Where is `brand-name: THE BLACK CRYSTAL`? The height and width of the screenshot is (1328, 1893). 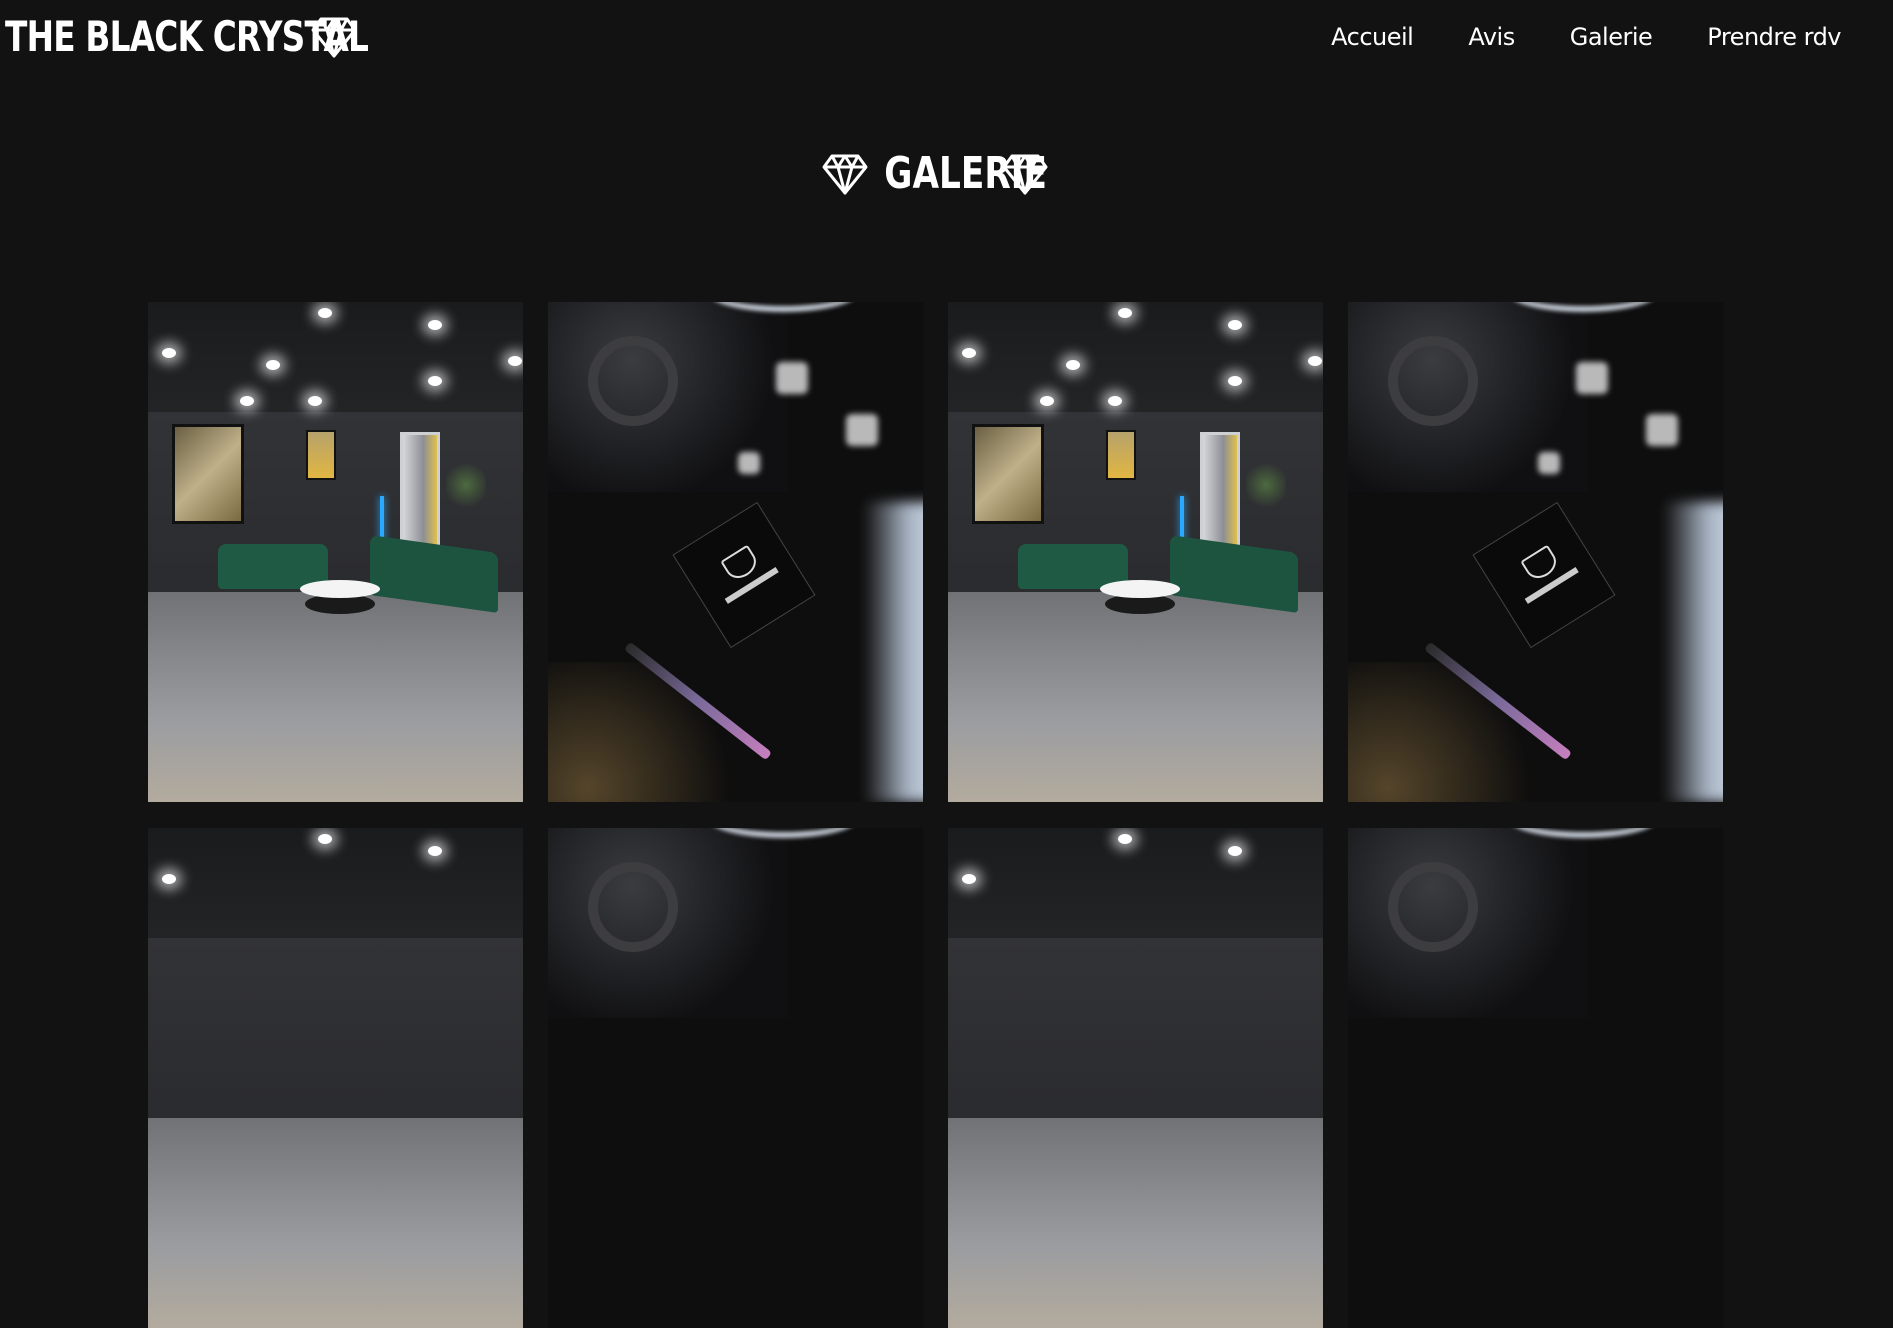 brand-name: THE BLACK CRYSTAL is located at coordinates (187, 36).